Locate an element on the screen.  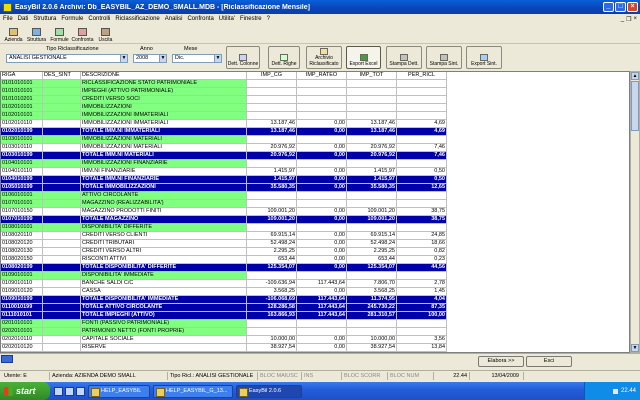
cell-imp-tot: 125.354,07 is located at coordinates (372, 268).